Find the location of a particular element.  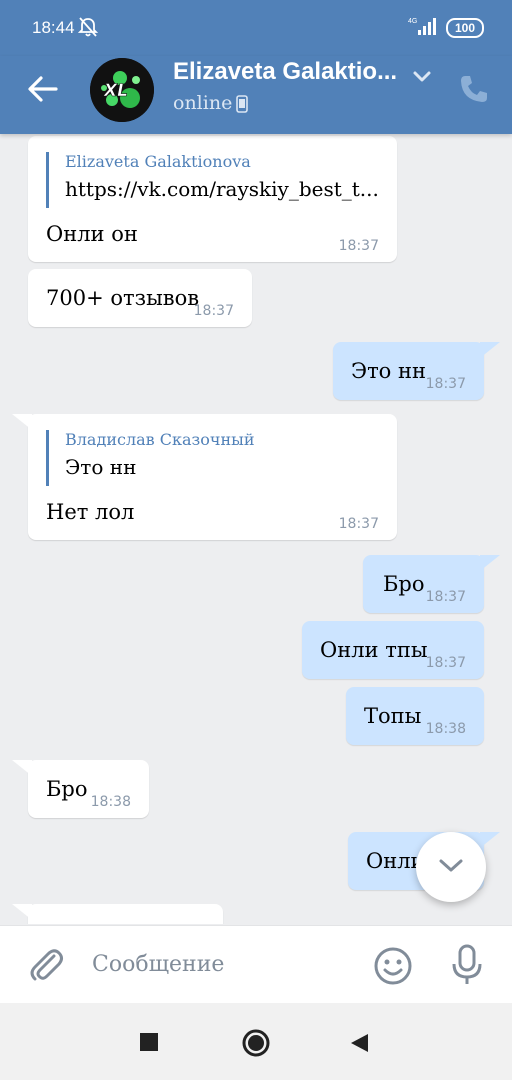

message-incoming is located at coordinates (117, 914).